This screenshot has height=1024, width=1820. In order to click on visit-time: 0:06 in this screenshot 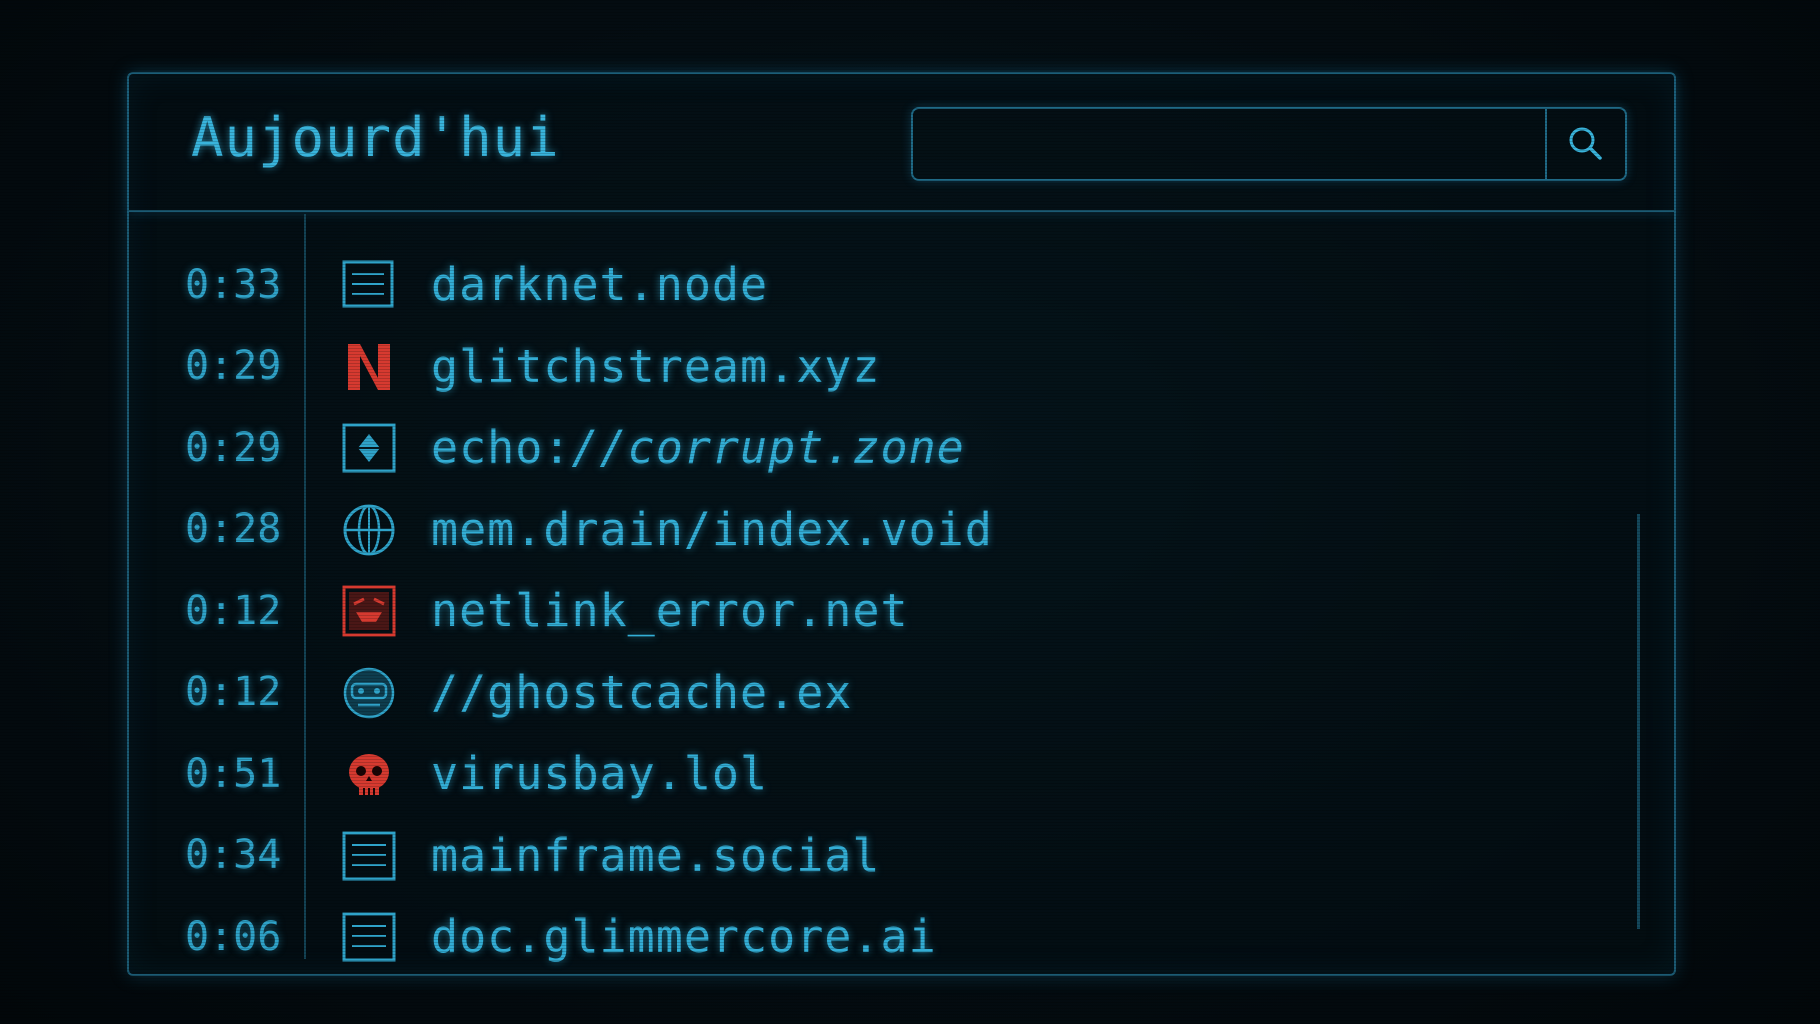, I will do `click(233, 936)`.